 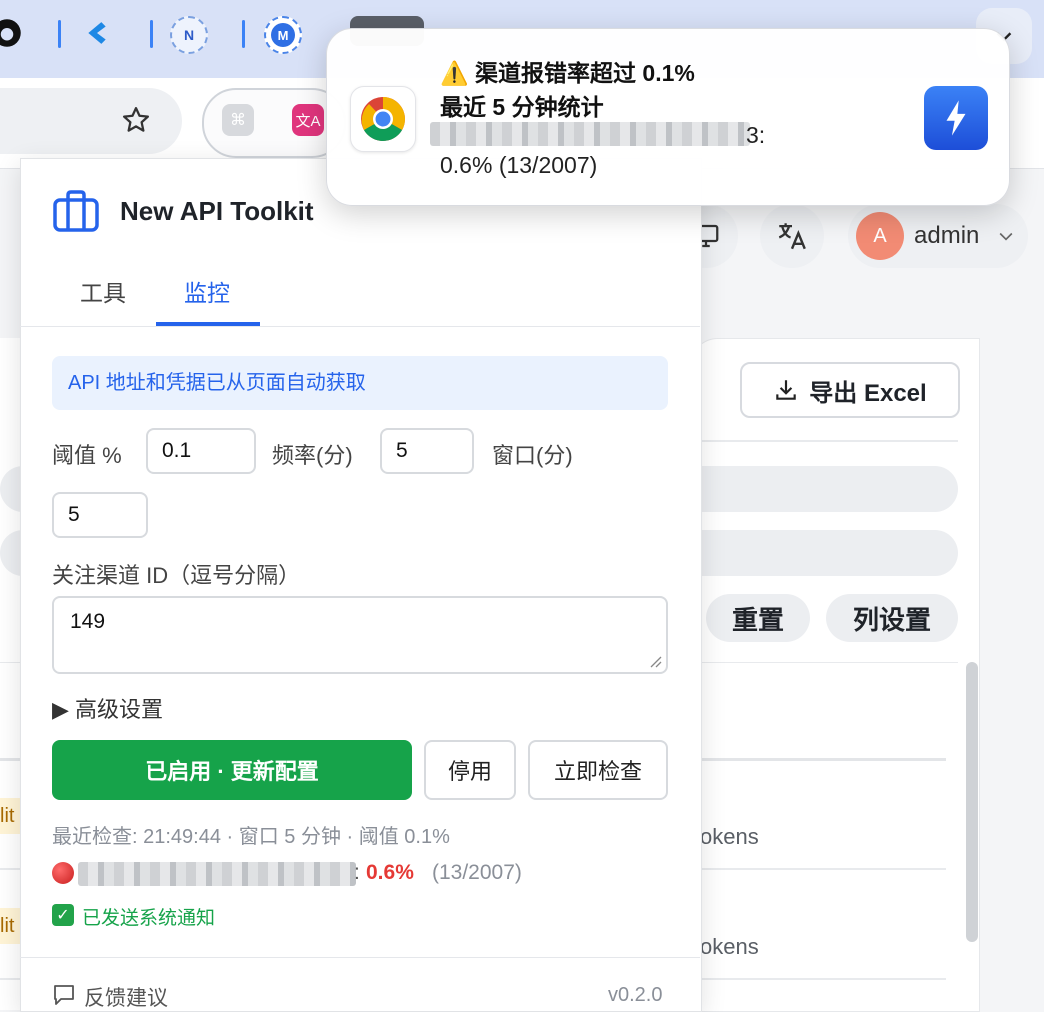 I want to click on frequency-label: 频率(分), so click(x=312, y=455).